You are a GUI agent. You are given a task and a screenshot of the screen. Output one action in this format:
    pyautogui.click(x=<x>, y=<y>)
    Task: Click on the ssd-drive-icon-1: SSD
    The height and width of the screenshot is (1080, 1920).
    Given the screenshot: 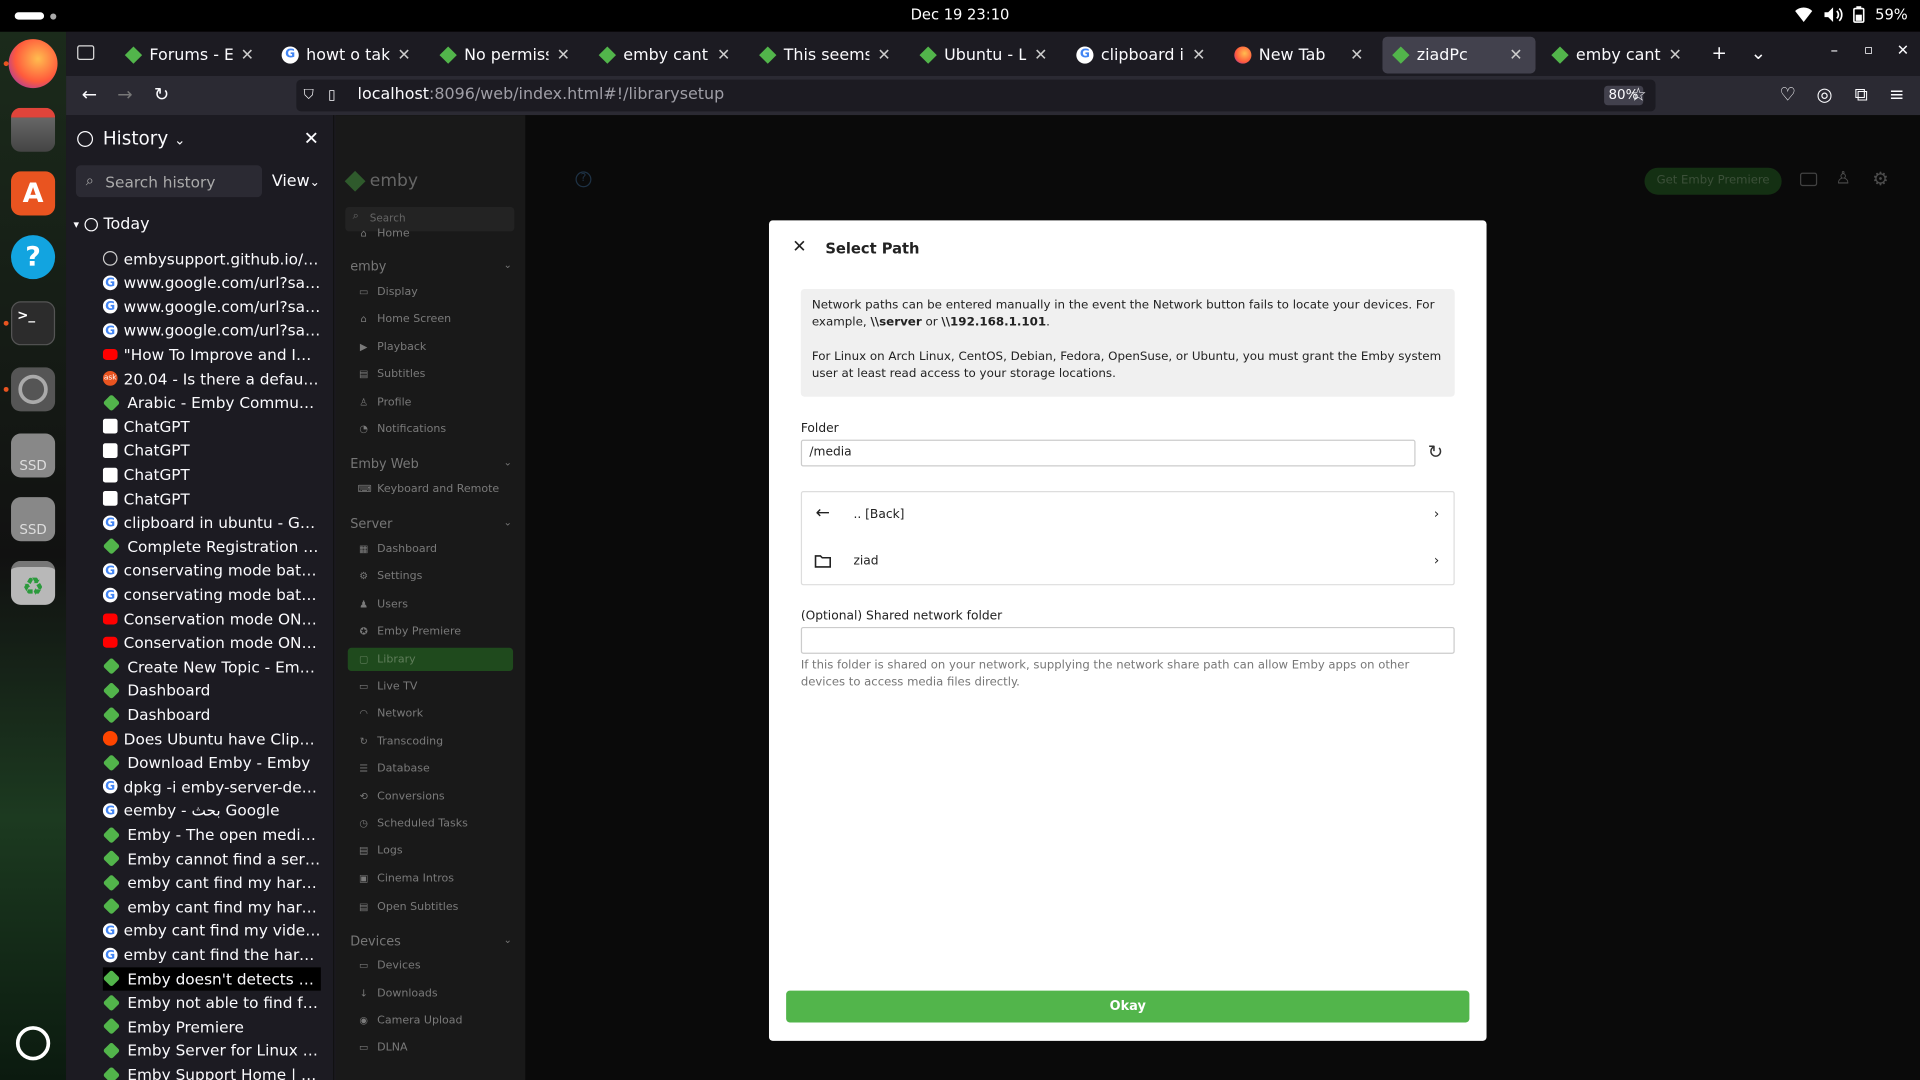 What is the action you would take?
    pyautogui.click(x=33, y=455)
    